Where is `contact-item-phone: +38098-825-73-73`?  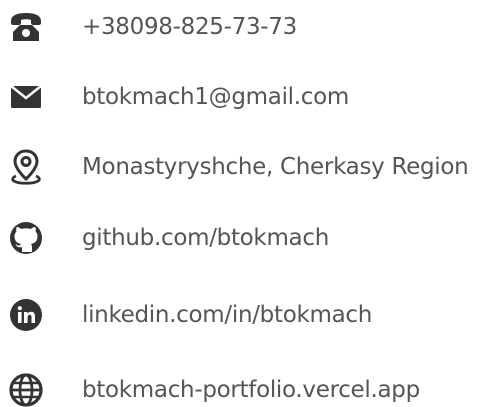
contact-item-phone: +38098-825-73-73 is located at coordinates (244, 27).